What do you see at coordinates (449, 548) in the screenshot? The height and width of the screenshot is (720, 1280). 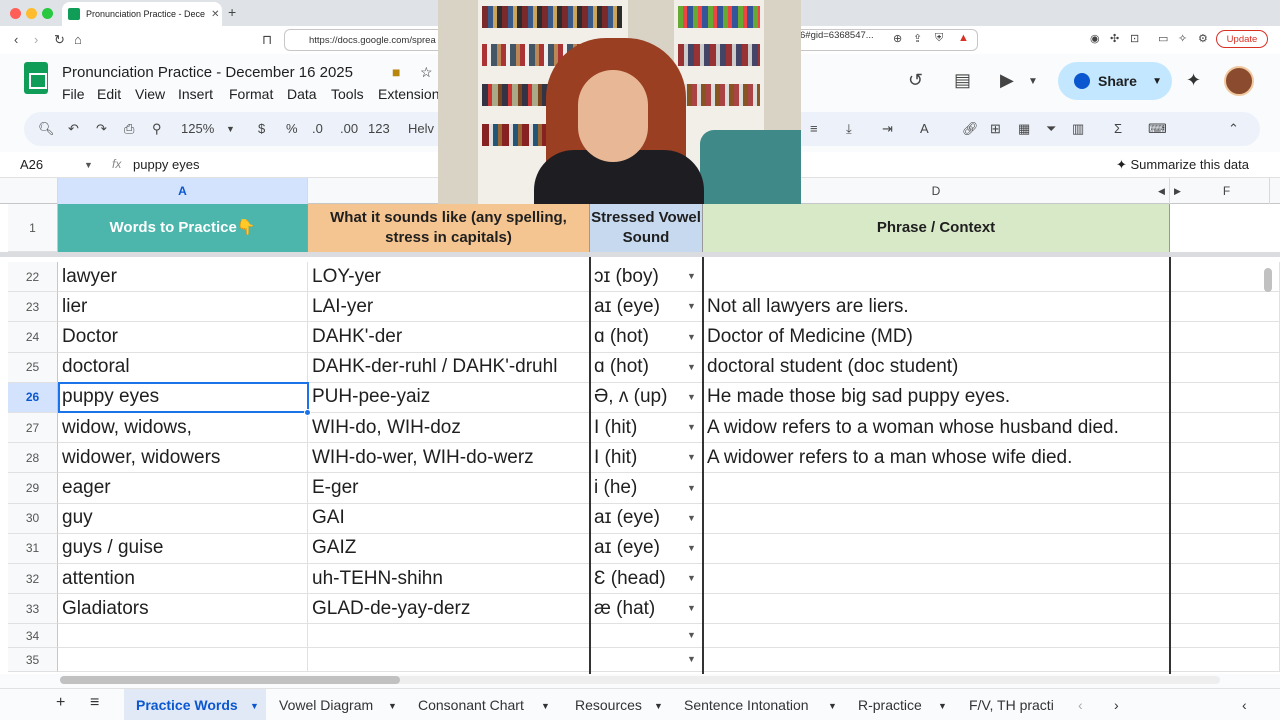 I see `cell-sound: GAIZ` at bounding box center [449, 548].